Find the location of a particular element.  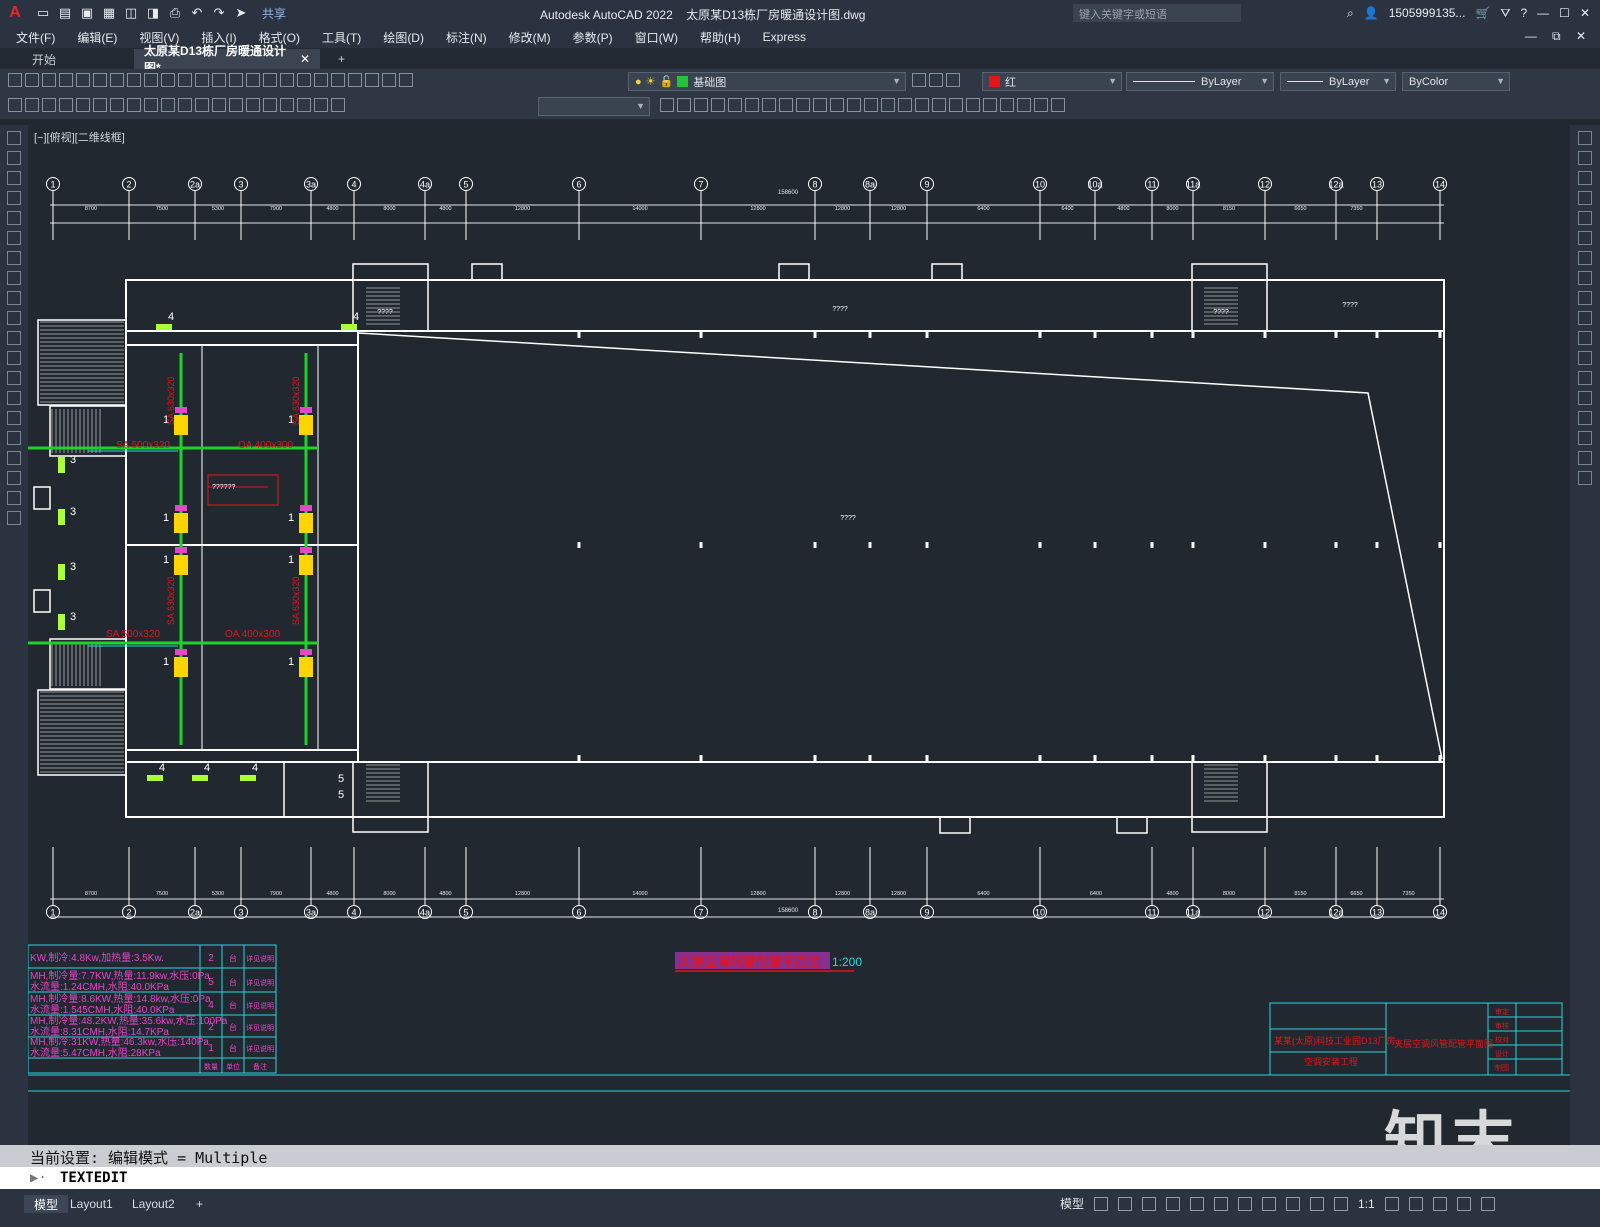

hatch-icon is located at coordinates (14, 418).